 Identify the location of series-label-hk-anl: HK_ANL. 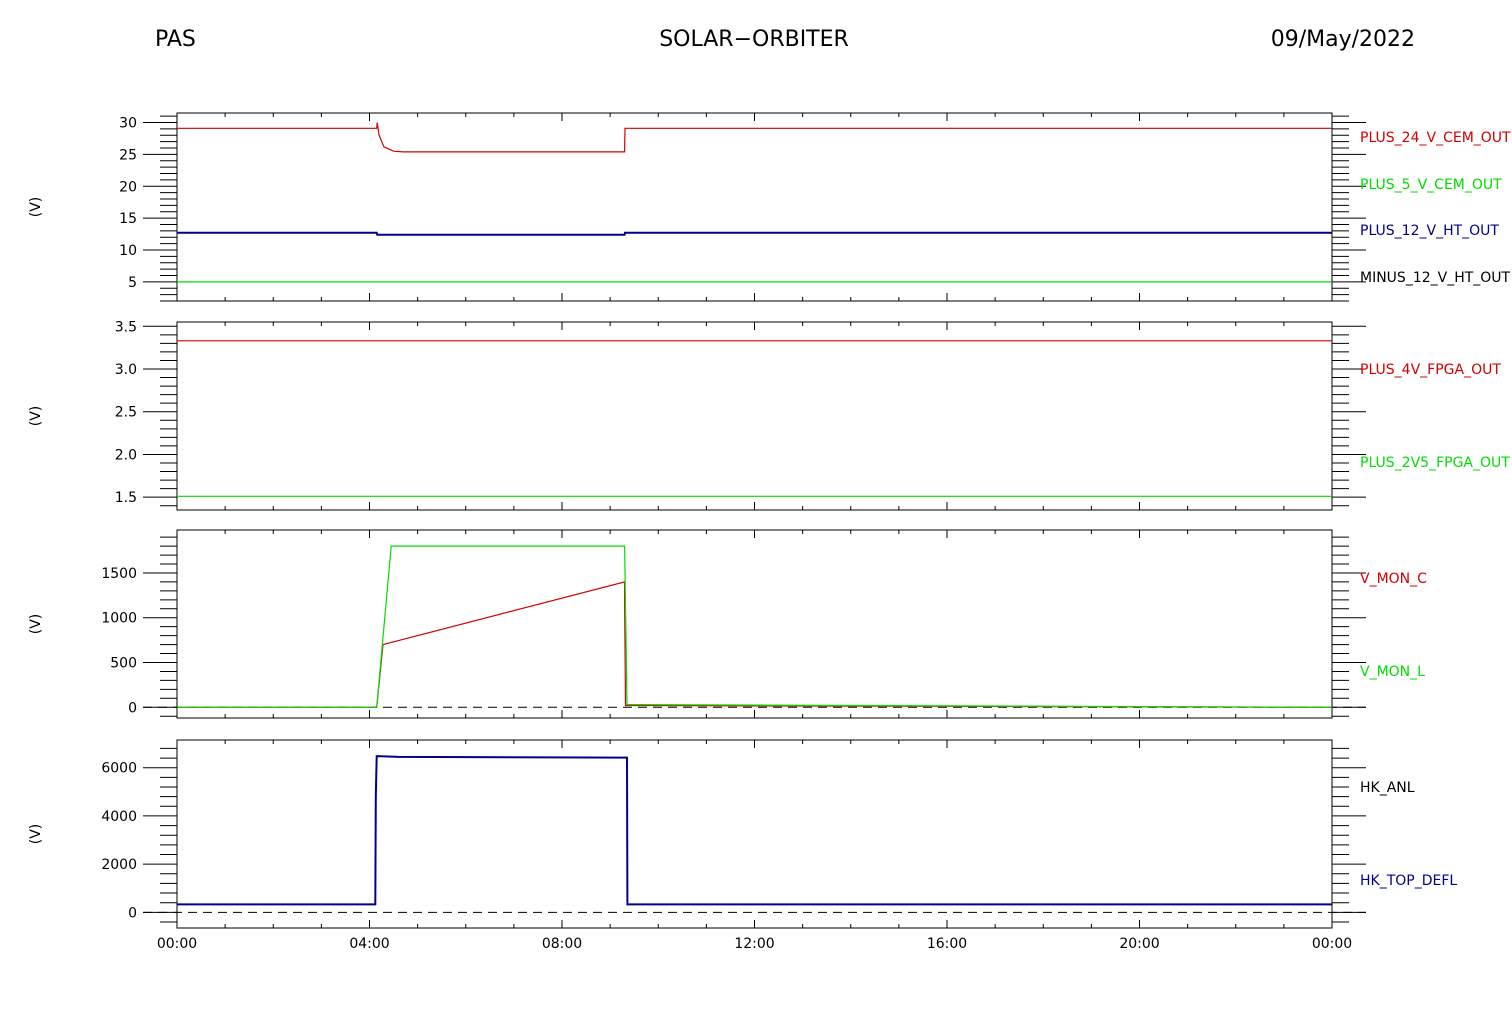
(1387, 788).